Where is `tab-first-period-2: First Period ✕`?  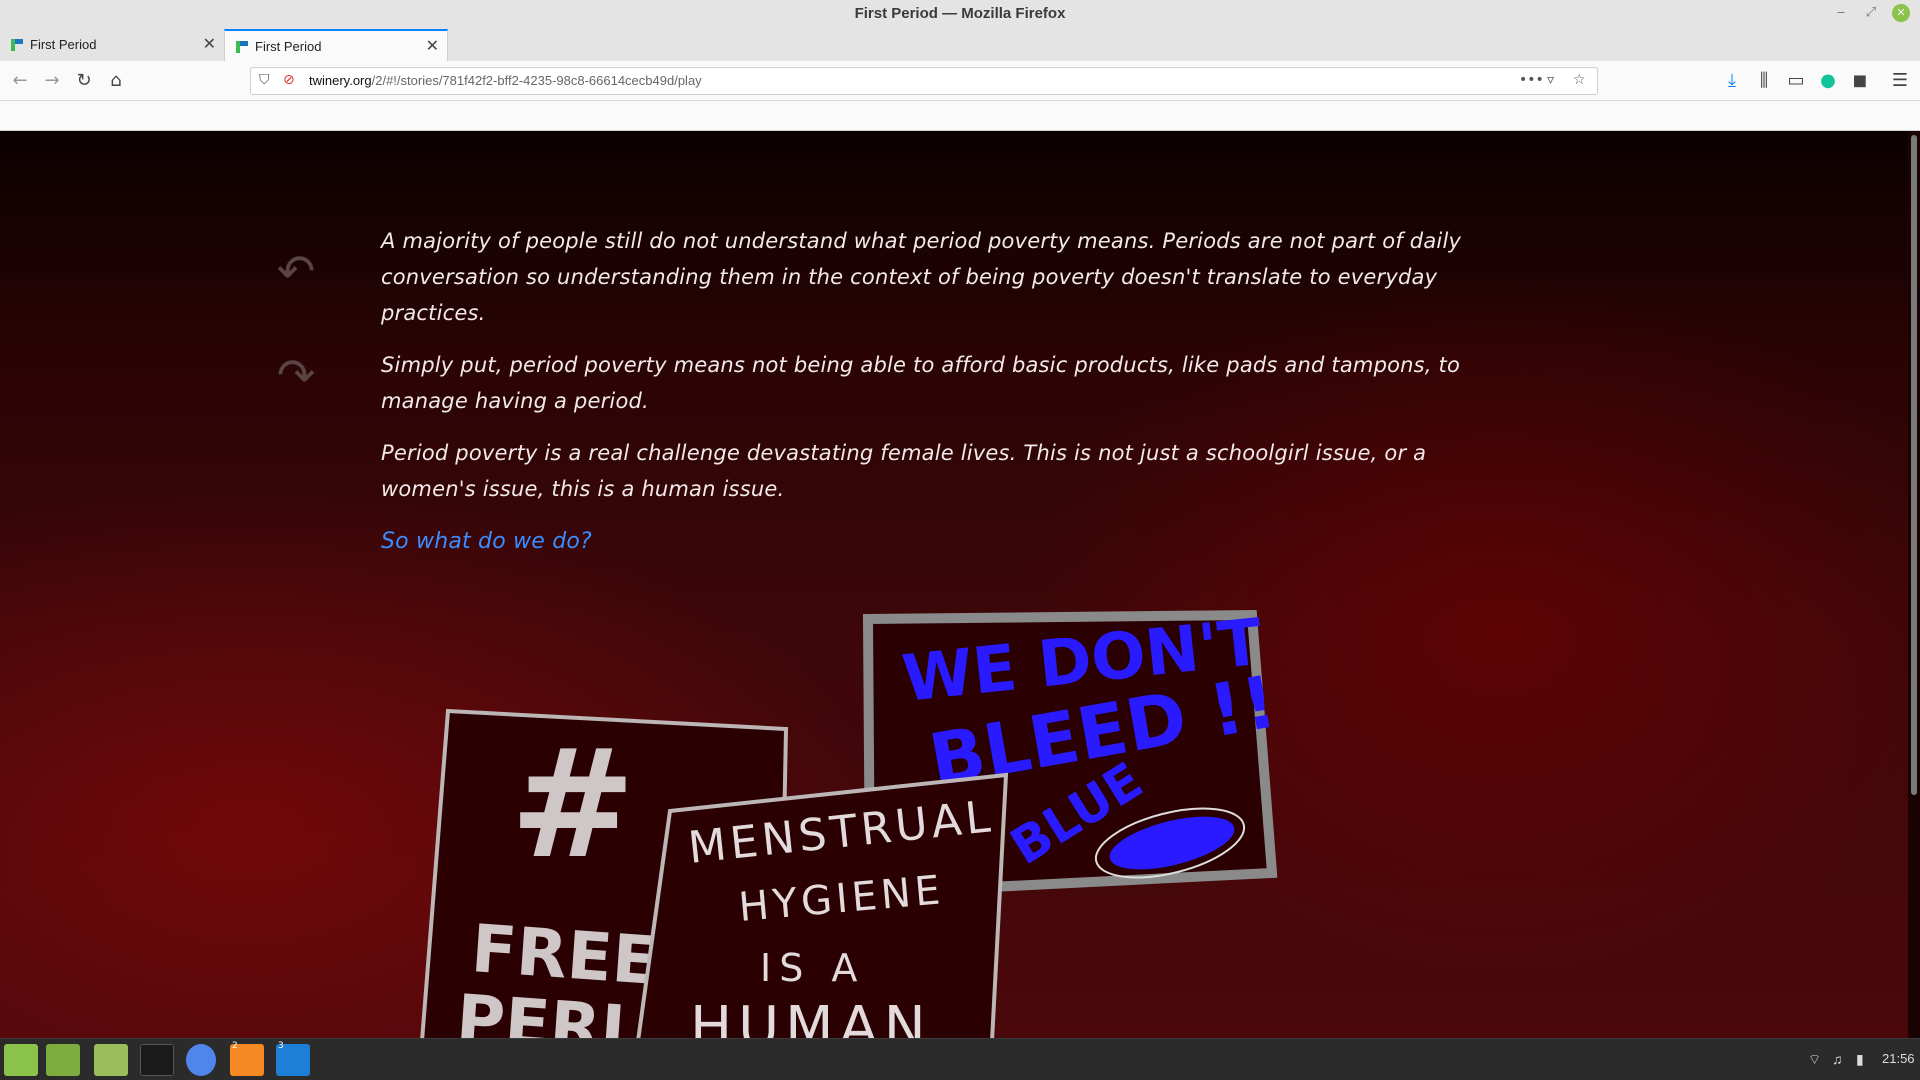 tab-first-period-2: First Period ✕ is located at coordinates (336, 45).